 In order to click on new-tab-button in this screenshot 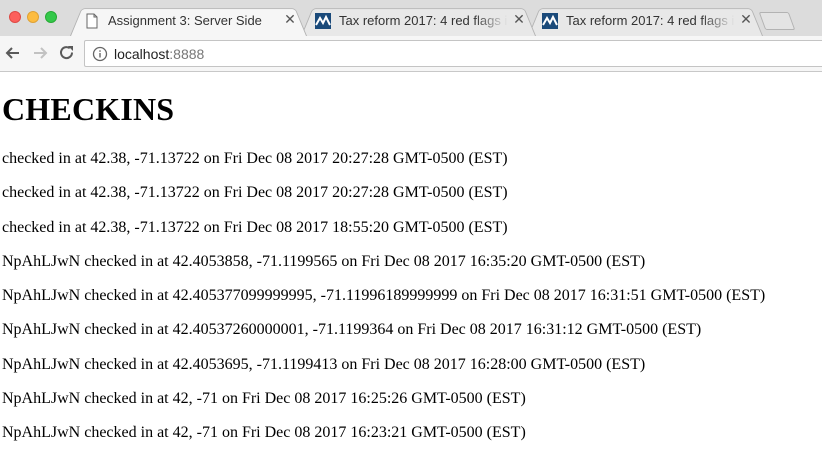, I will do `click(777, 21)`.